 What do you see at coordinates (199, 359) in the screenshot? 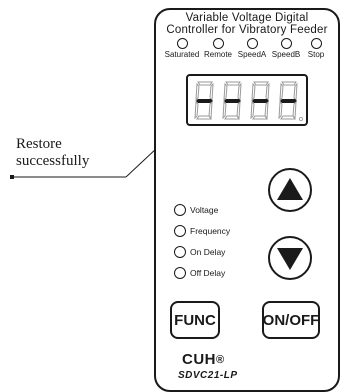
I see `brand-name: CUH` at bounding box center [199, 359].